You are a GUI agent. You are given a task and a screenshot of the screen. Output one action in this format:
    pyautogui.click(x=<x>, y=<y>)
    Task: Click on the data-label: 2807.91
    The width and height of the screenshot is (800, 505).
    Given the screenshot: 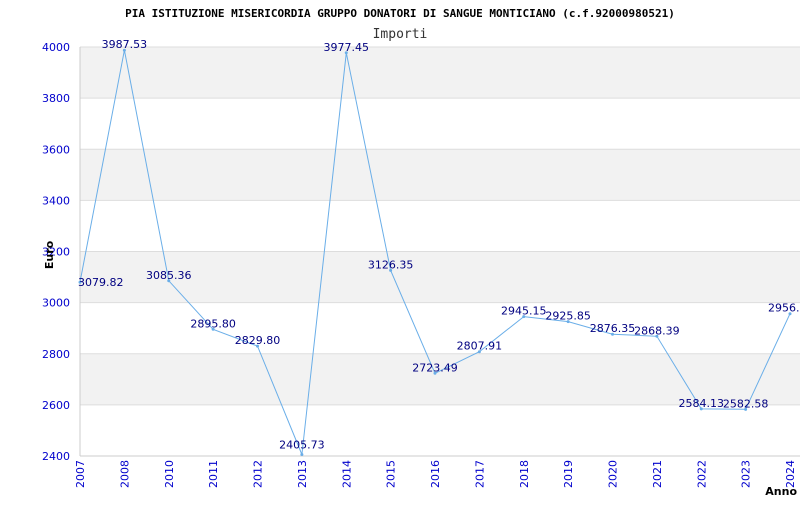 What is the action you would take?
    pyautogui.click(x=480, y=346)
    